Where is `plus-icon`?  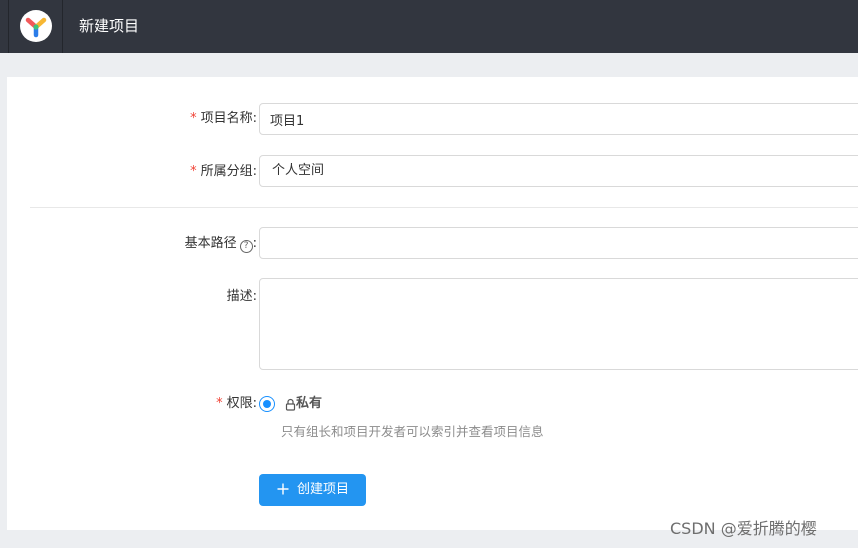 plus-icon is located at coordinates (283, 489).